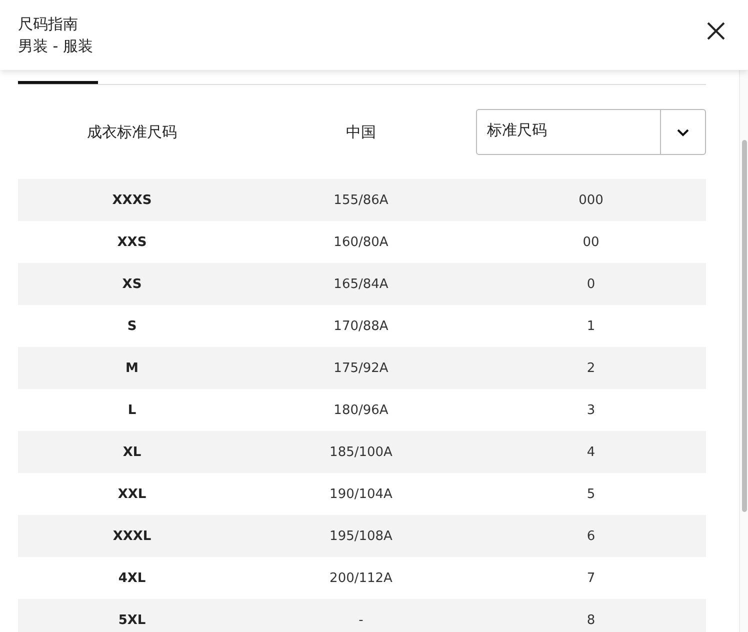 Image resolution: width=748 pixels, height=632 pixels. What do you see at coordinates (132, 410) in the screenshot?
I see `table-cell-text: L` at bounding box center [132, 410].